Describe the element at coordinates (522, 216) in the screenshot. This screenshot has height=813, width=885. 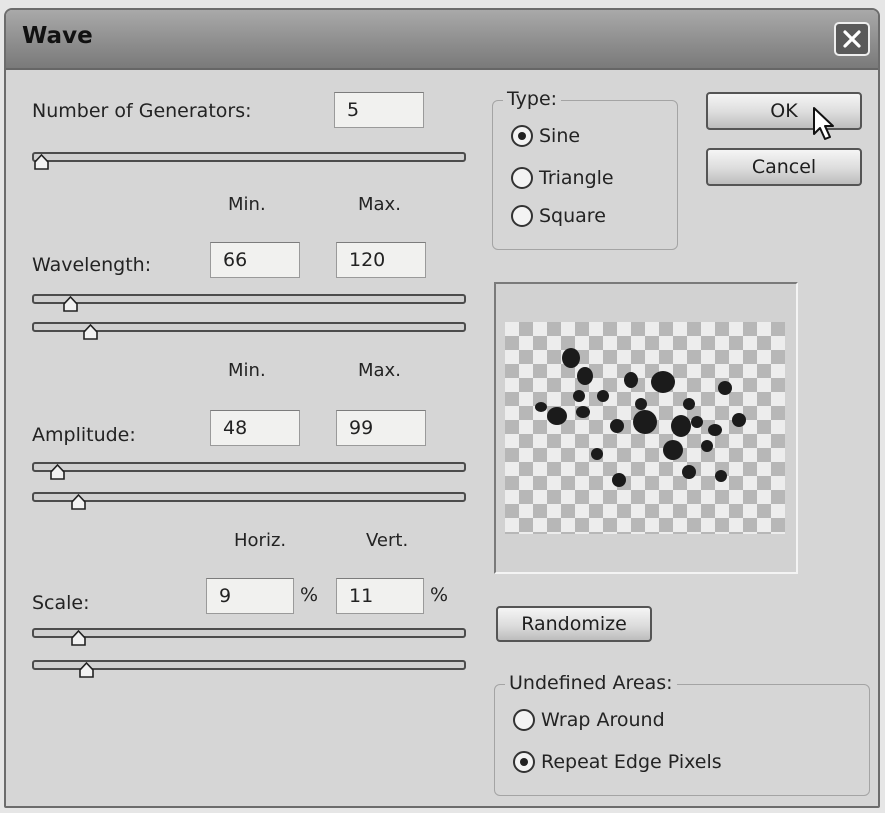
I see `square-radio-indicator` at that location.